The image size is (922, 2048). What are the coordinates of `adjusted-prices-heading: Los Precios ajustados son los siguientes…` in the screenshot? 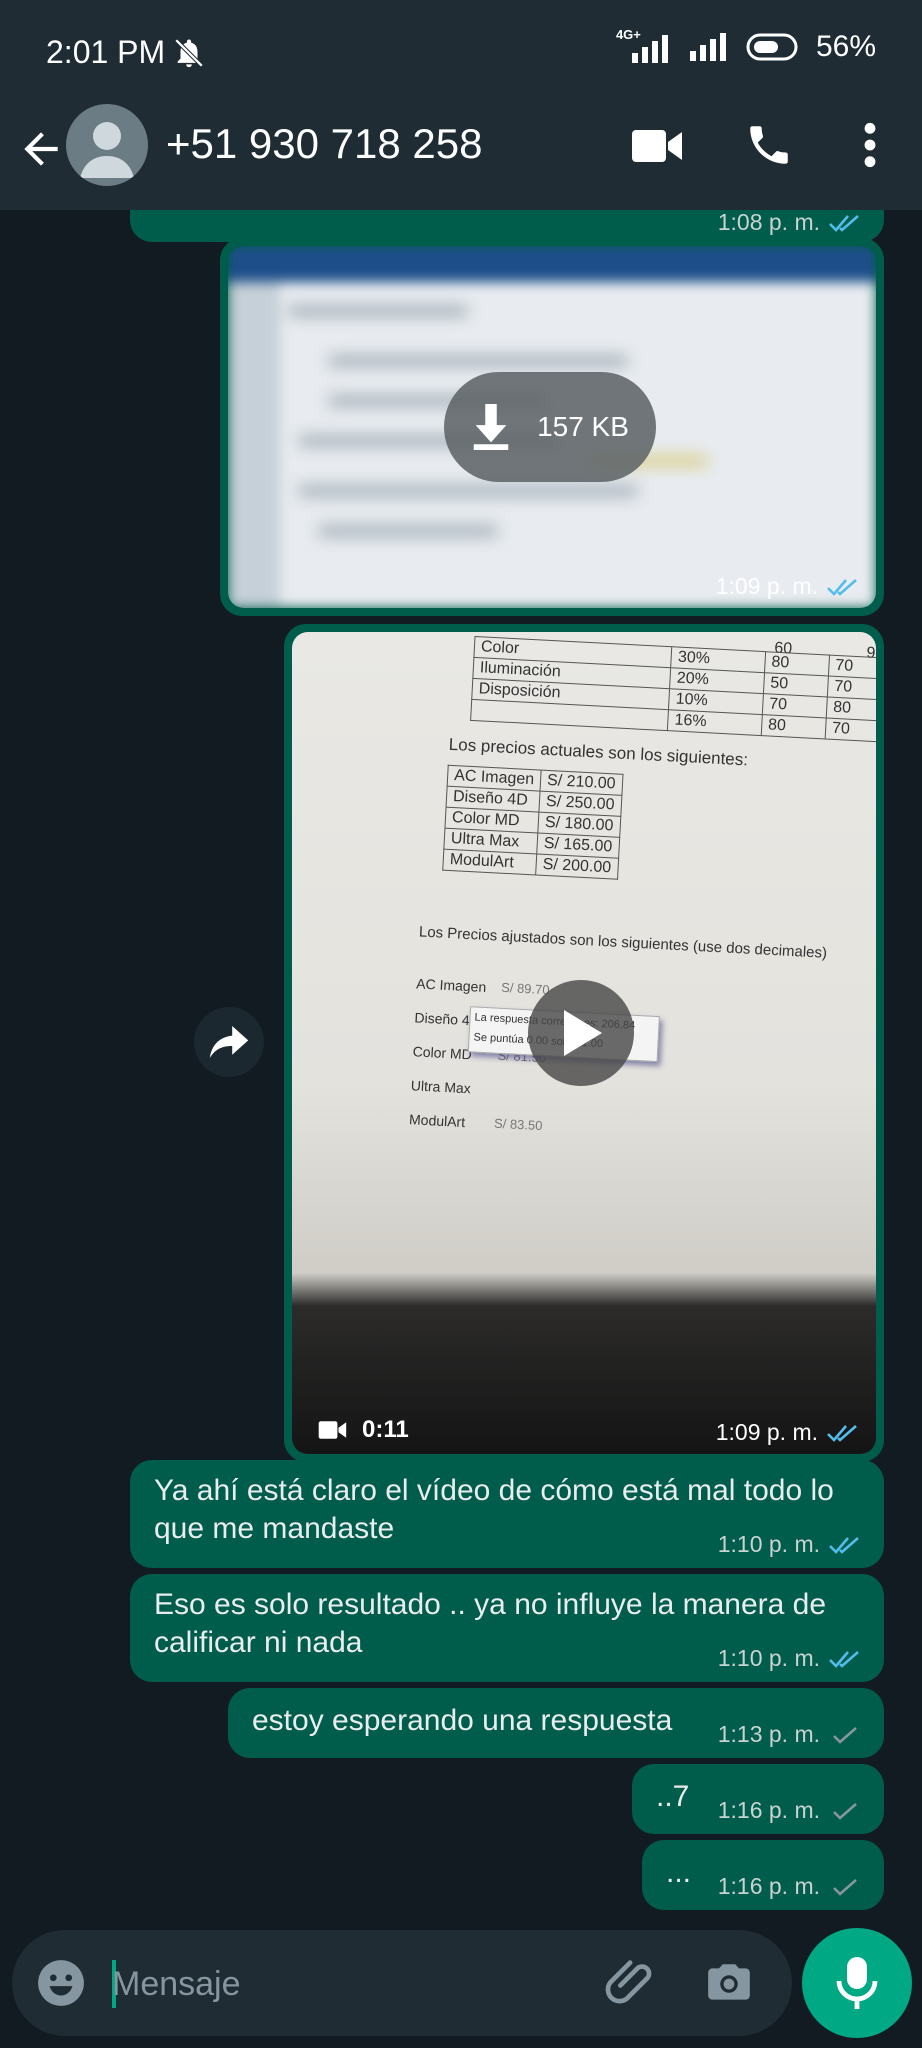 It's located at (623, 942).